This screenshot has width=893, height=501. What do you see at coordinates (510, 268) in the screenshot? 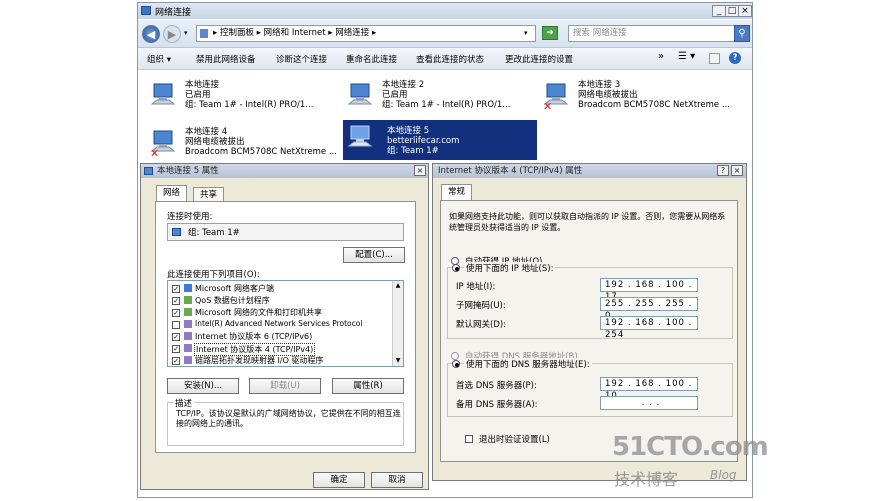
I see `manual-ip-label: 使用下面的 IP 地址(S):` at bounding box center [510, 268].